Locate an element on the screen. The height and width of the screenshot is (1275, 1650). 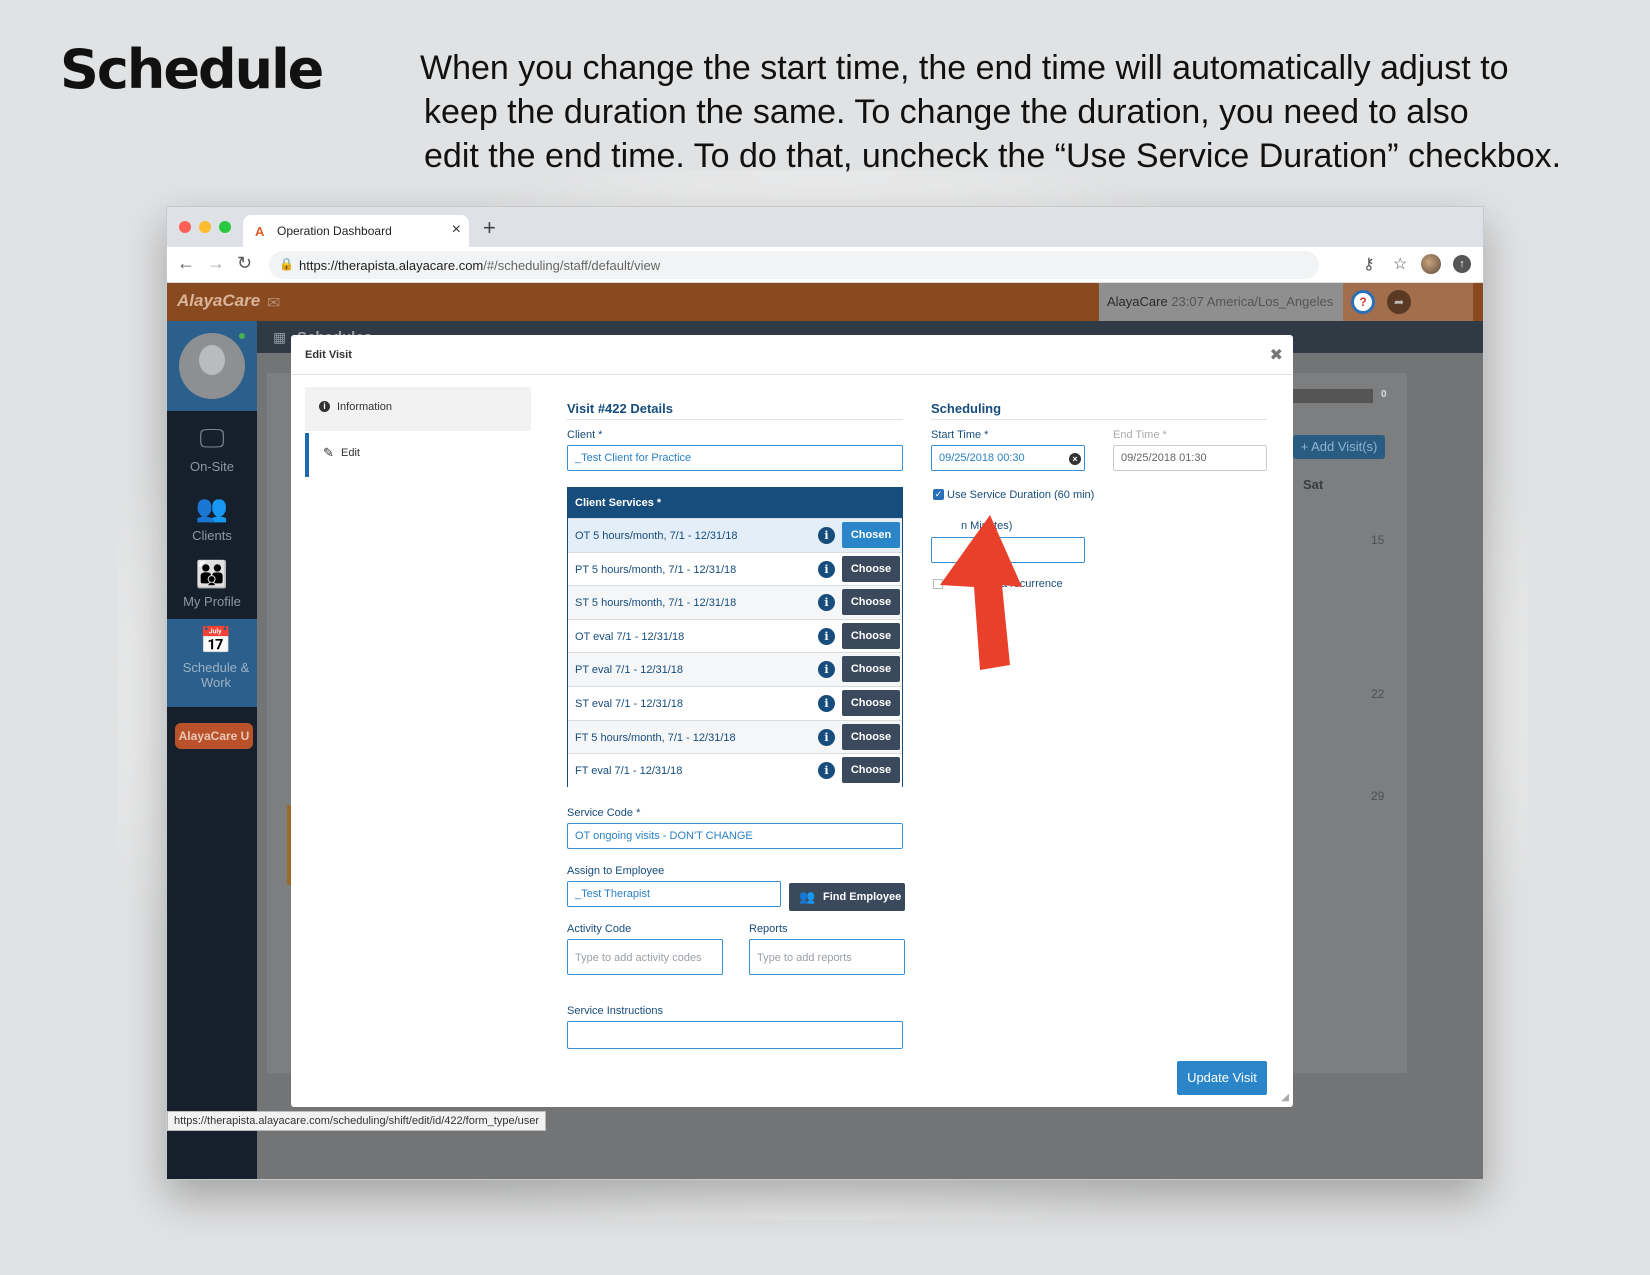
reload-icon: ↻ is located at coordinates (244, 263).